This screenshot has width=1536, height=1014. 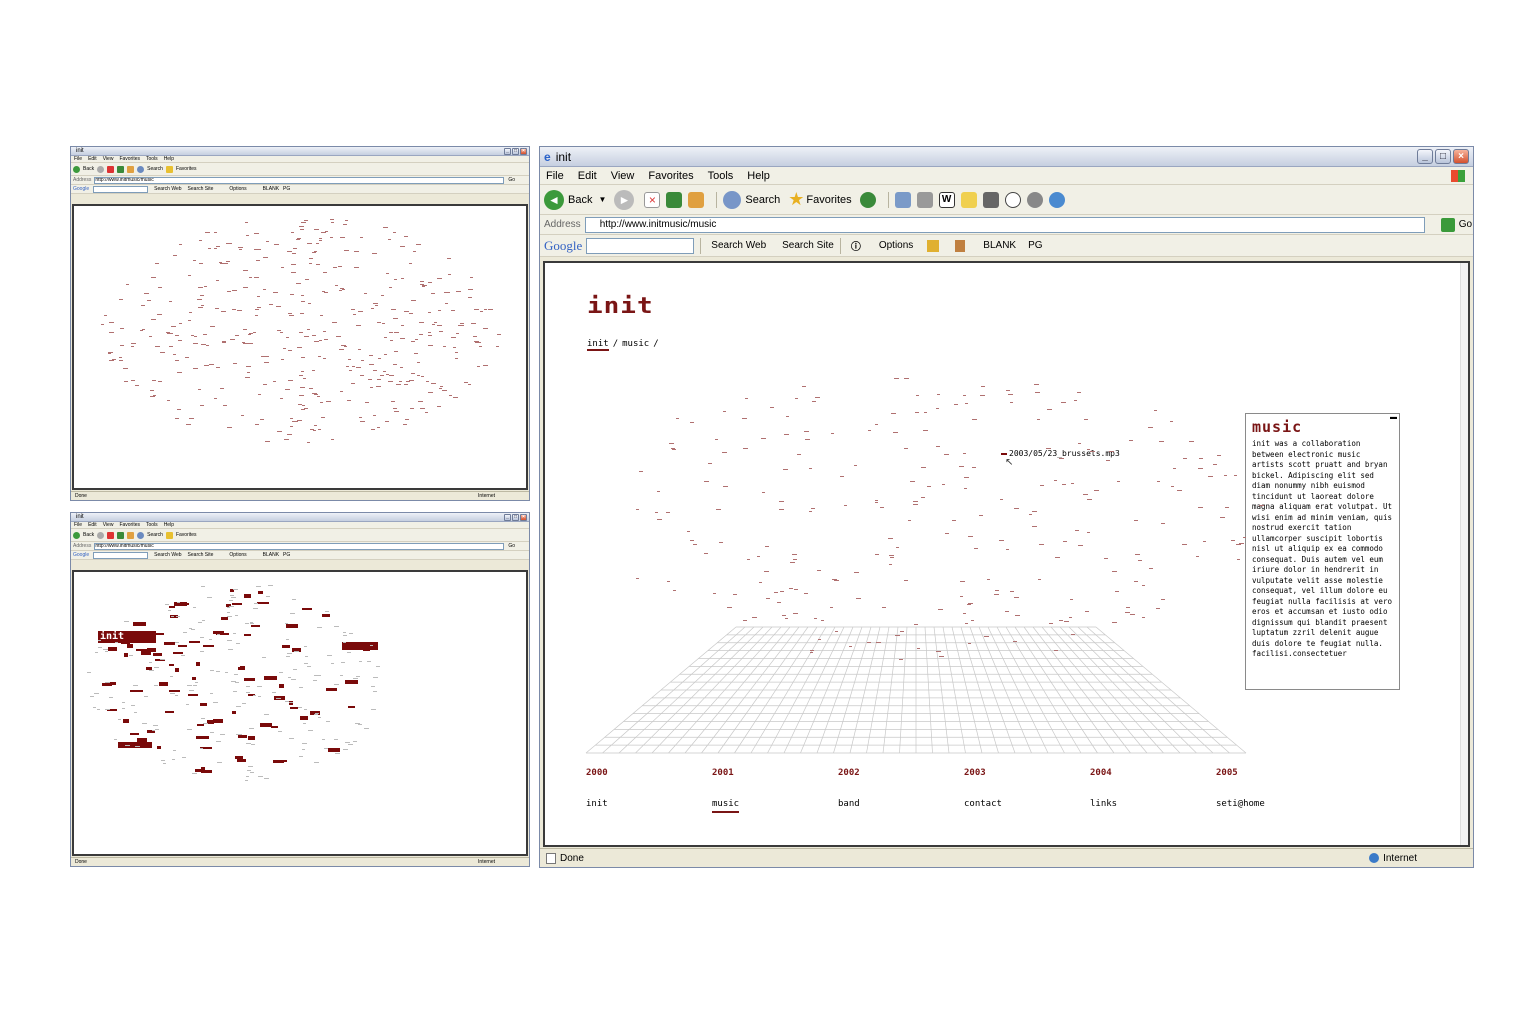 What do you see at coordinates (129, 525) in the screenshot?
I see `menu-favorites: Favorites` at bounding box center [129, 525].